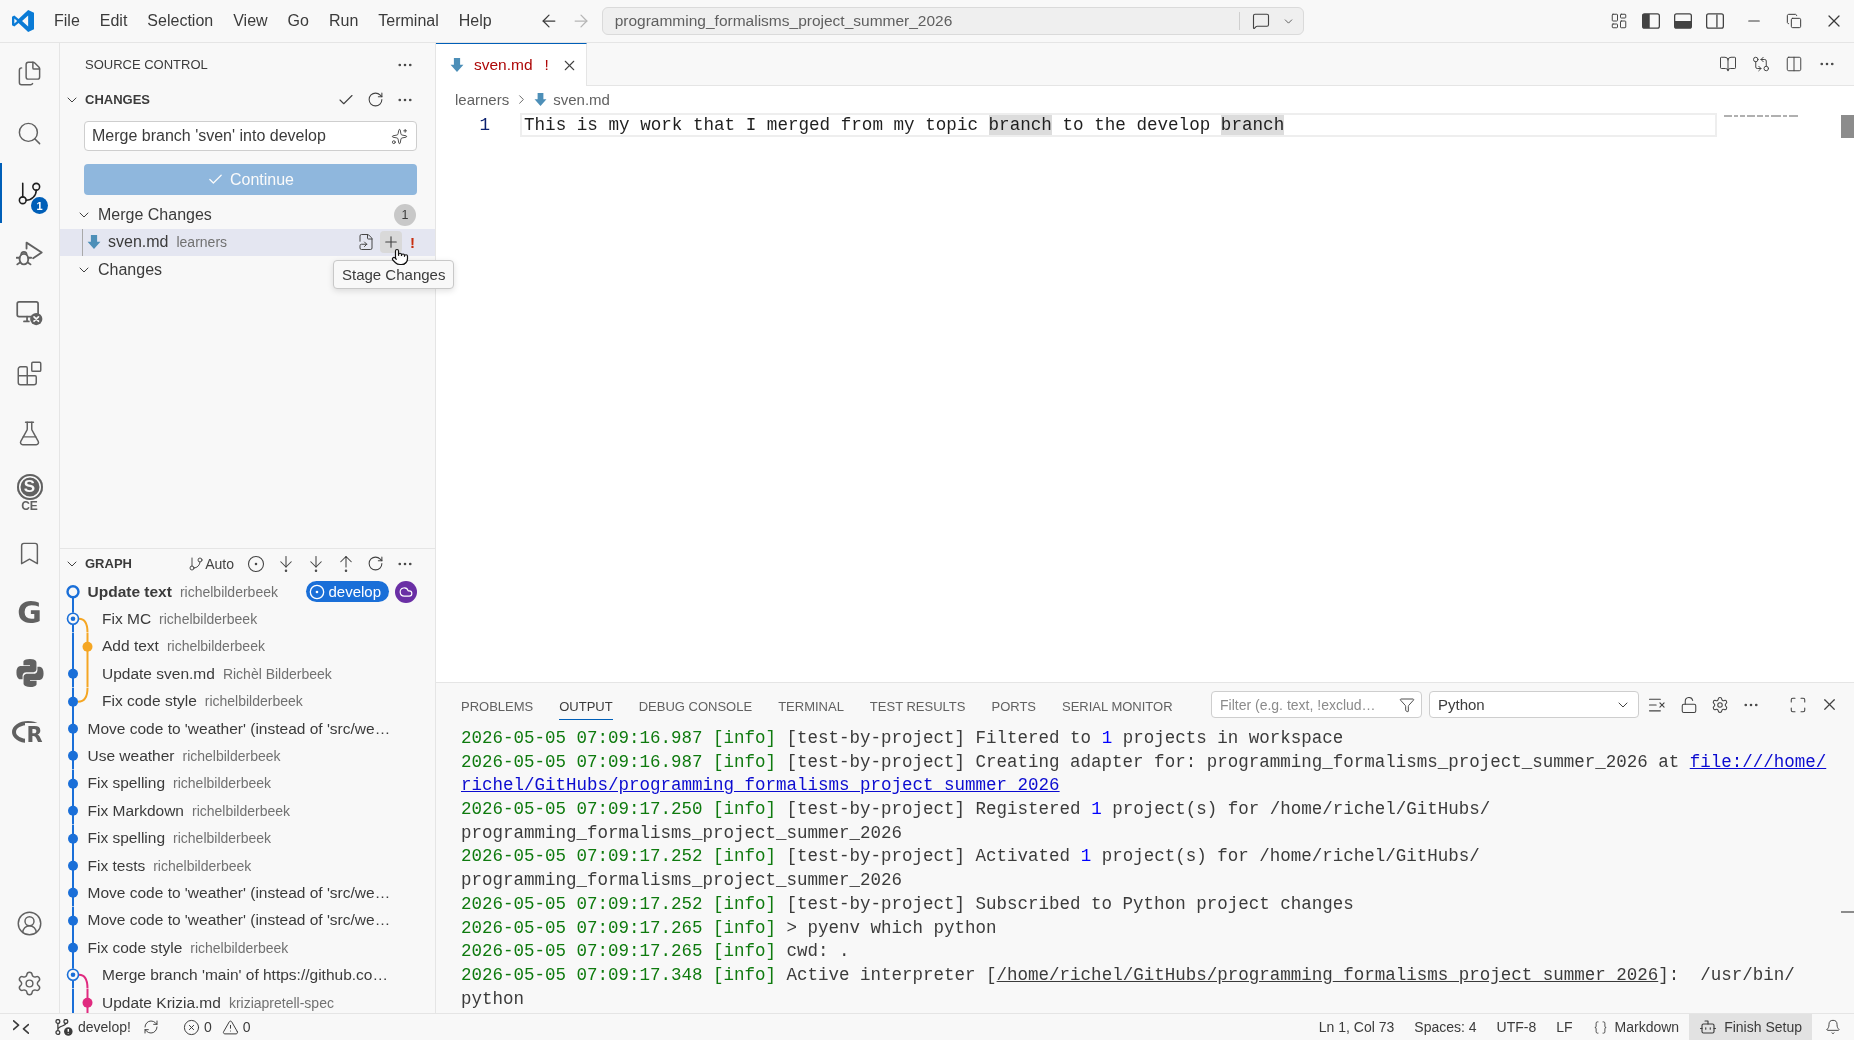  Describe the element at coordinates (497, 704) in the screenshot. I see `panel-tab: PROBLEMS` at that location.